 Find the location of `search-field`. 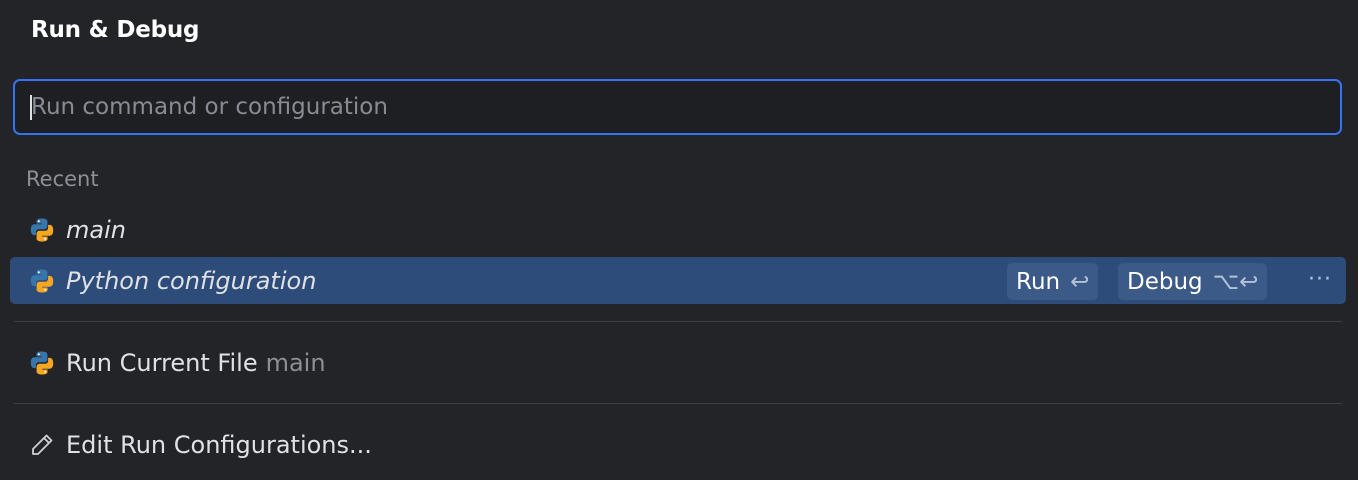

search-field is located at coordinates (677, 107).